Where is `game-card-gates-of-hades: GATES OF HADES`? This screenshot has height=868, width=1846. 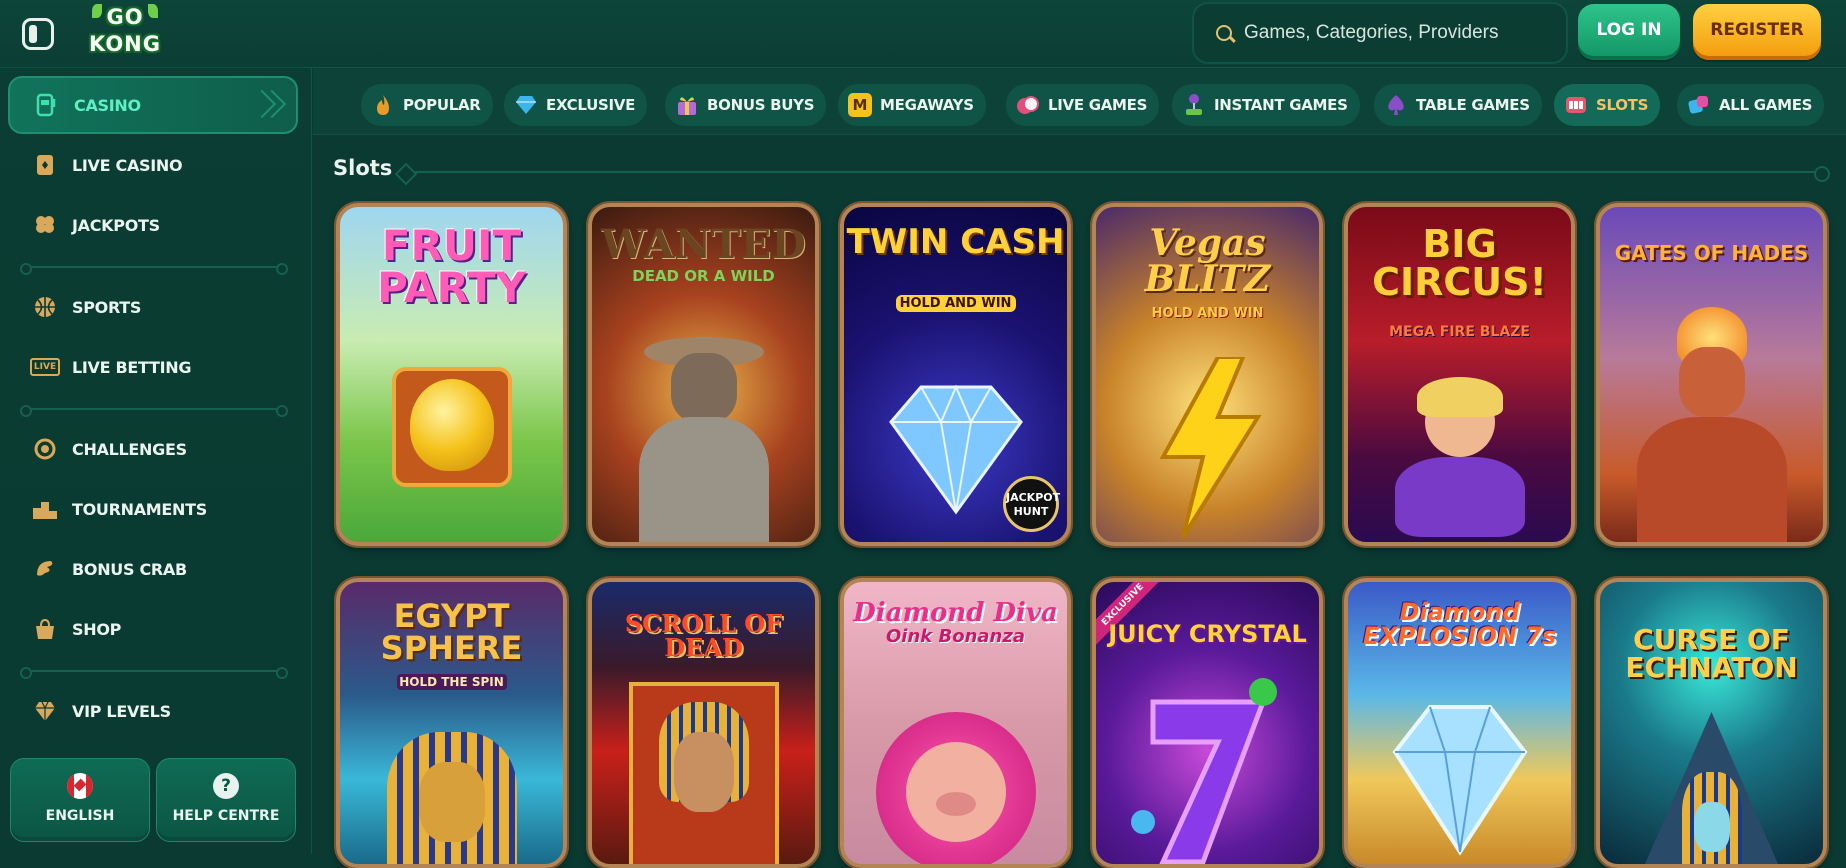 game-card-gates-of-hades: GATES OF HADES is located at coordinates (1711, 374).